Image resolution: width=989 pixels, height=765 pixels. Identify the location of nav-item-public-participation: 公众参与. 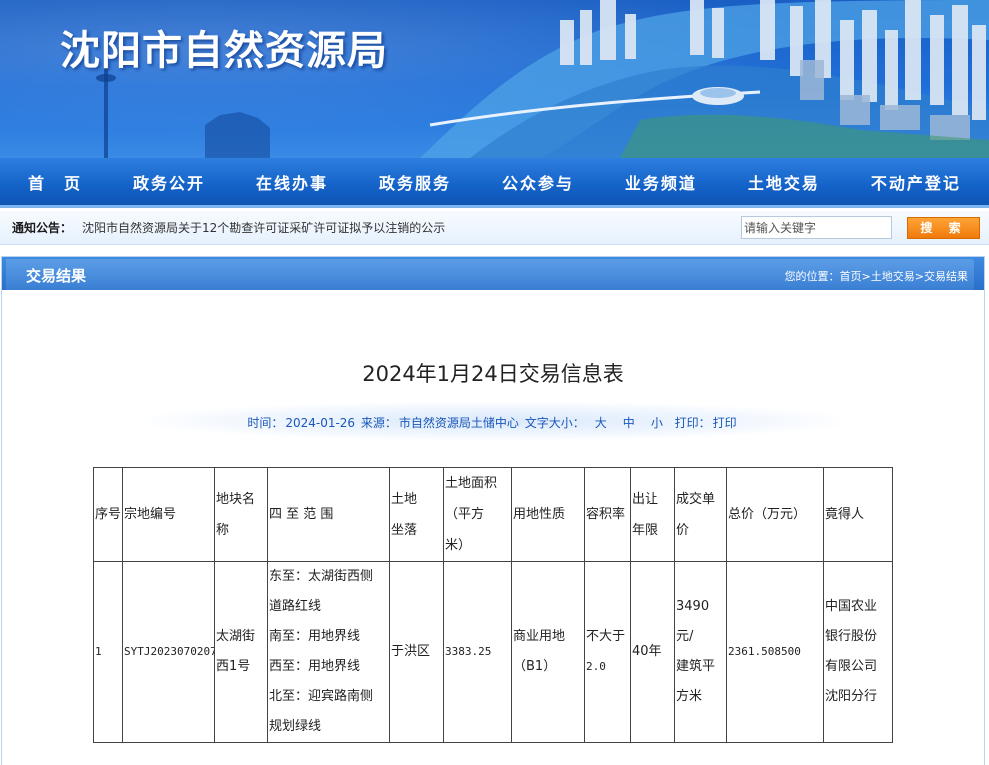
(538, 182).